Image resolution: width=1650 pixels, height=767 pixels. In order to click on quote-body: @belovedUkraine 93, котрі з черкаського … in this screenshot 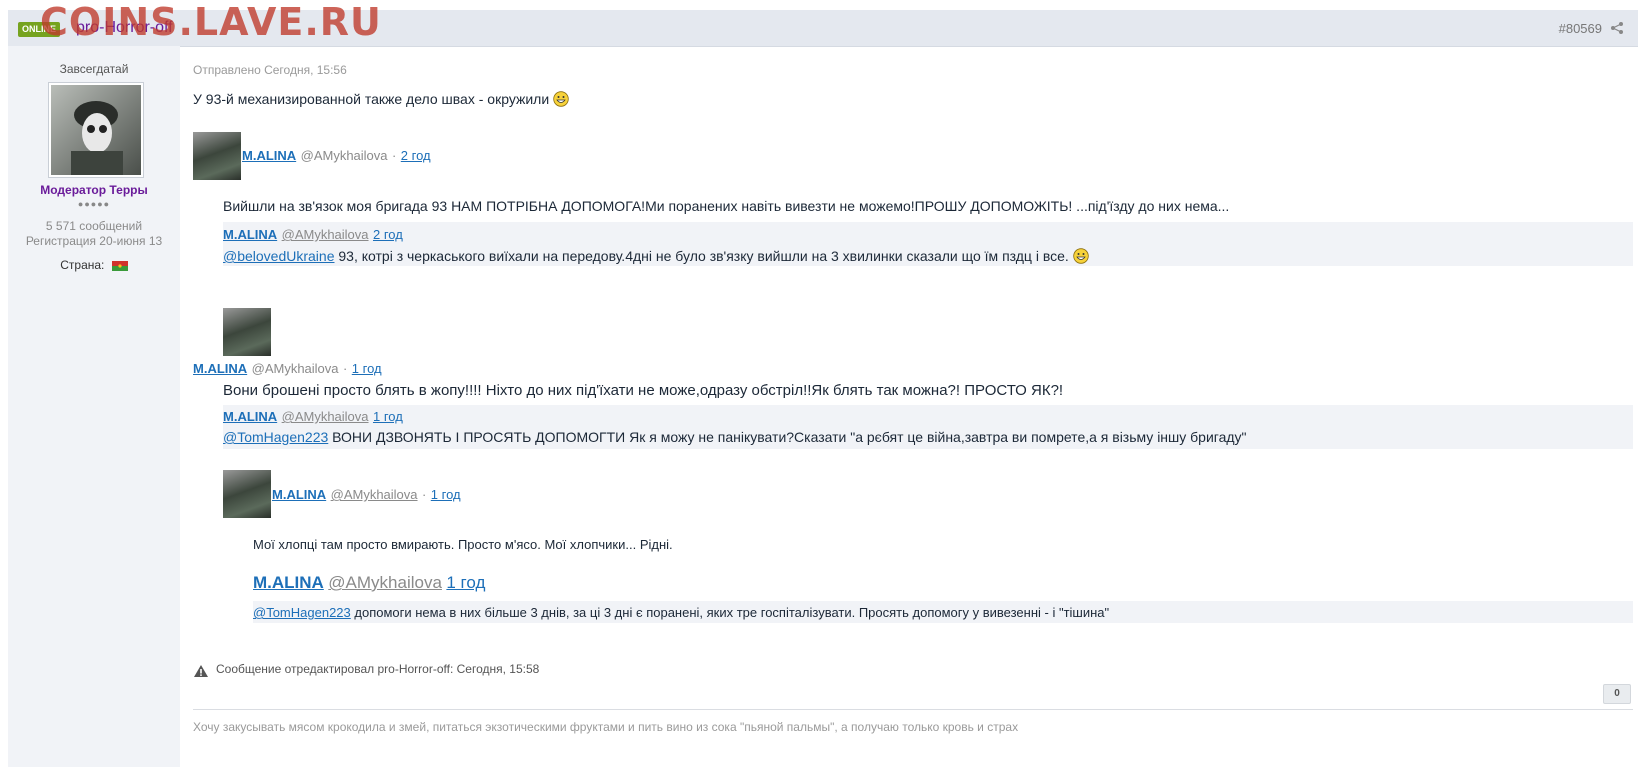, I will do `click(656, 256)`.